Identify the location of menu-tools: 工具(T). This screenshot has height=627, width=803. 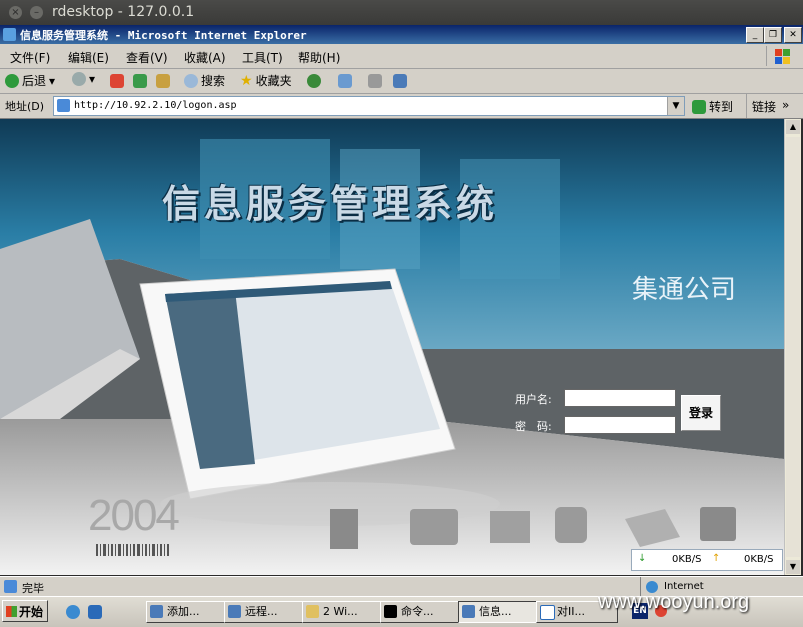
(262, 57).